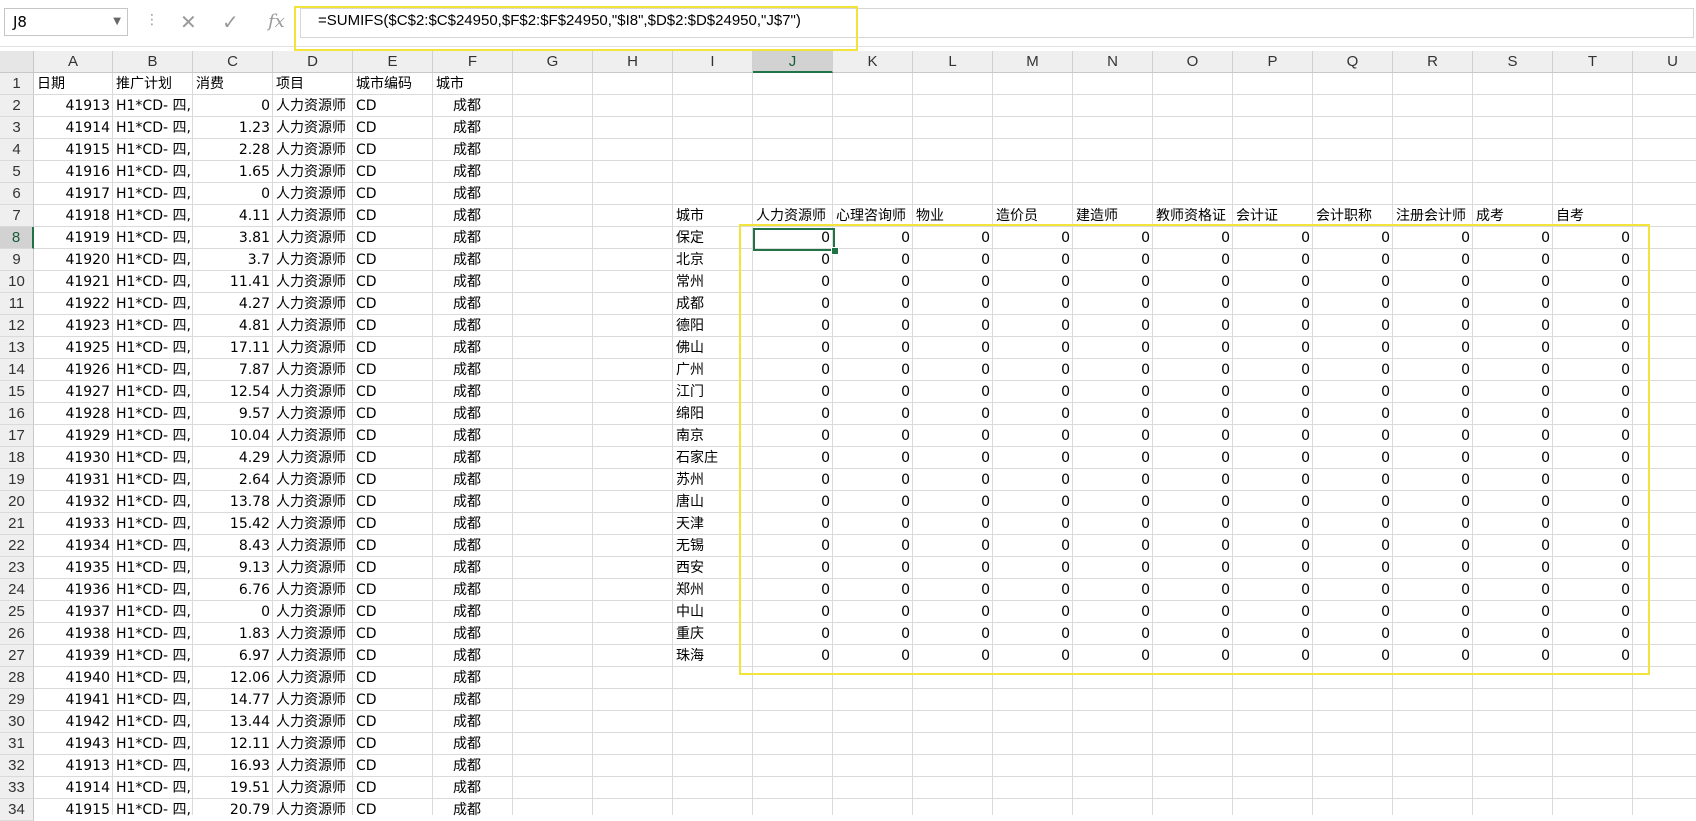  Describe the element at coordinates (713, 304) in the screenshot. I see `summary-city-cell: 成都` at that location.